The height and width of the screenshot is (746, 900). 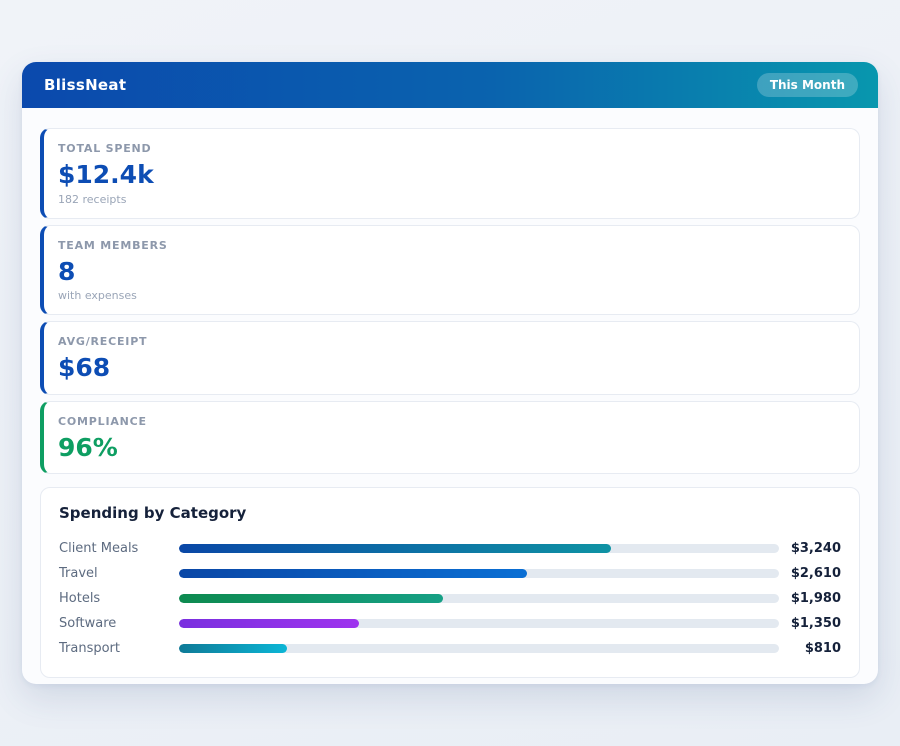 What do you see at coordinates (105, 148) in the screenshot?
I see `stat-label: TOTAL SPEND` at bounding box center [105, 148].